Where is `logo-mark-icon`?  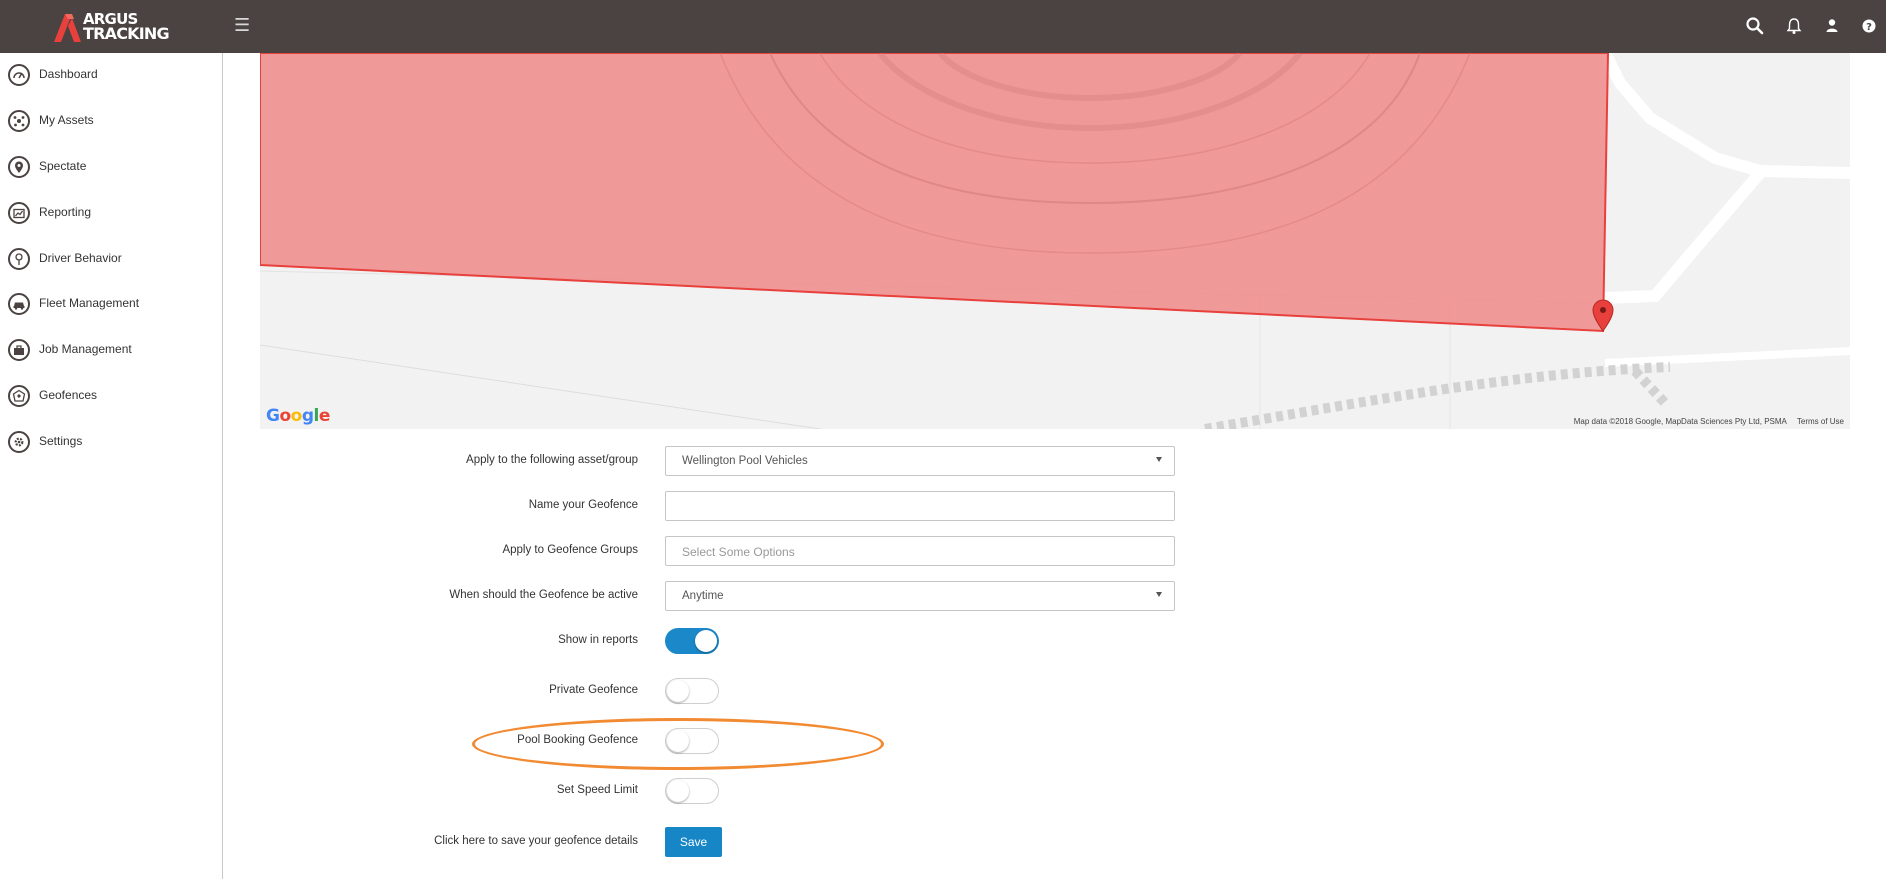
logo-mark-icon is located at coordinates (67, 28).